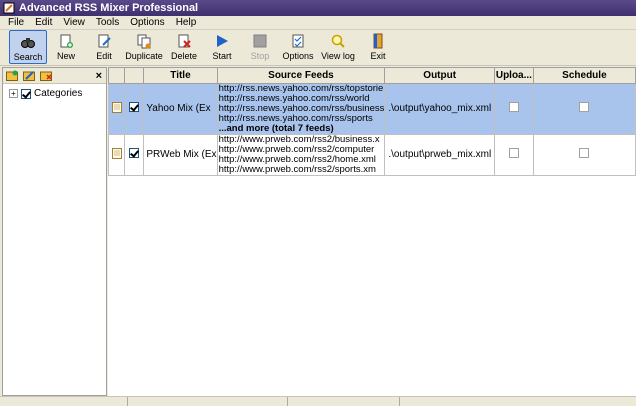  I want to click on feed-url: http://www.prweb.com/rss2/computer, so click(296, 149).